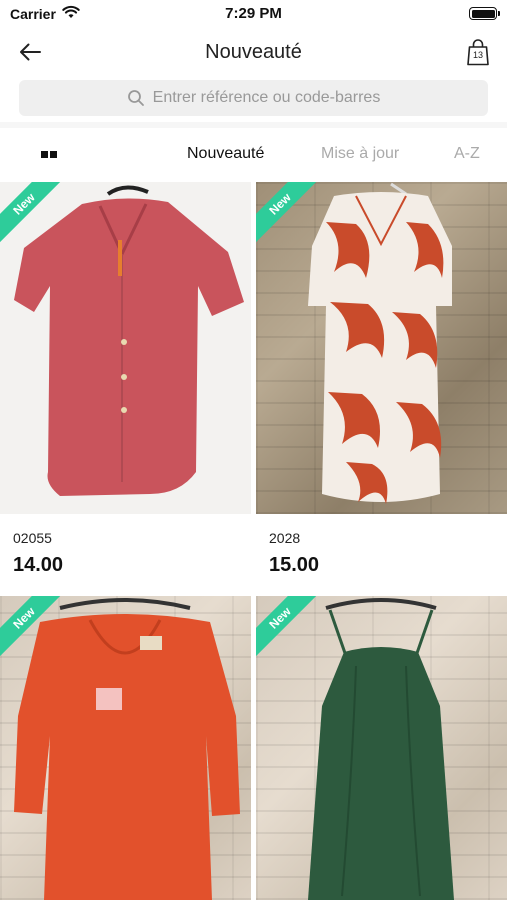 The height and width of the screenshot is (900, 507). What do you see at coordinates (360, 154) in the screenshot?
I see `tab-mise-a-jour: Mise à jour` at bounding box center [360, 154].